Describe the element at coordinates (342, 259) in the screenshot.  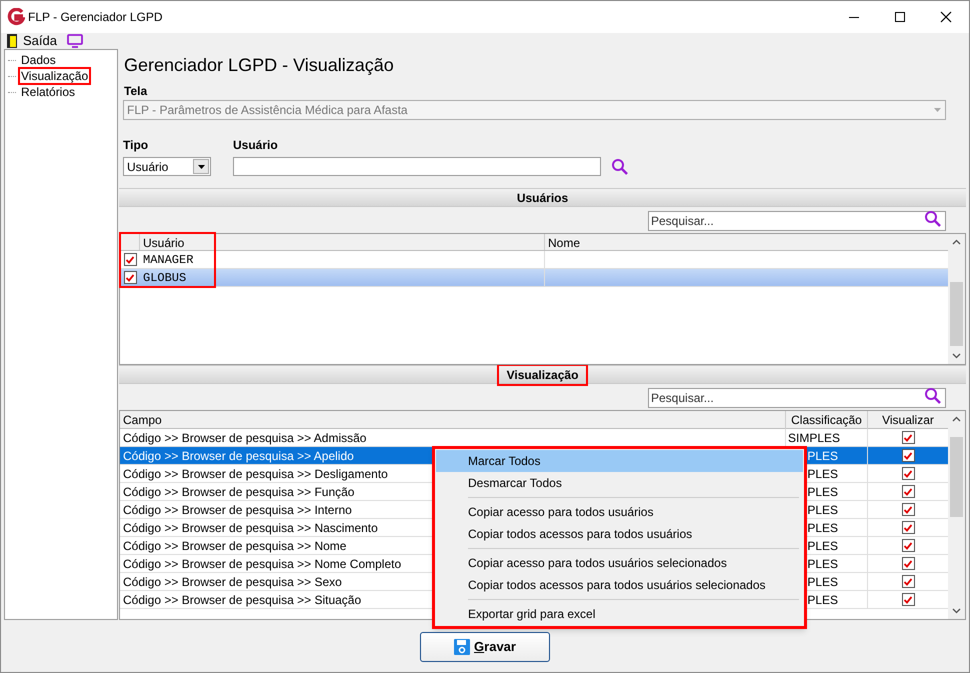
I see `table-cell: MANAGER` at that location.